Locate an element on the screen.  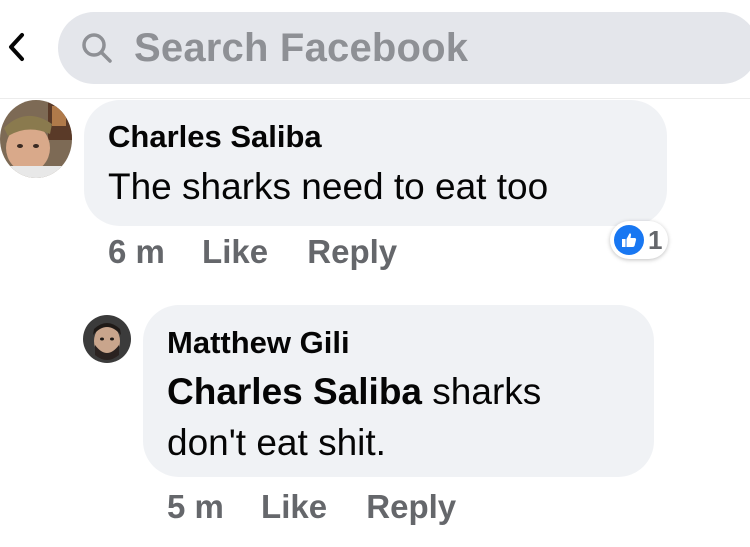
mention-link: Charles Saliba is located at coordinates (294, 391).